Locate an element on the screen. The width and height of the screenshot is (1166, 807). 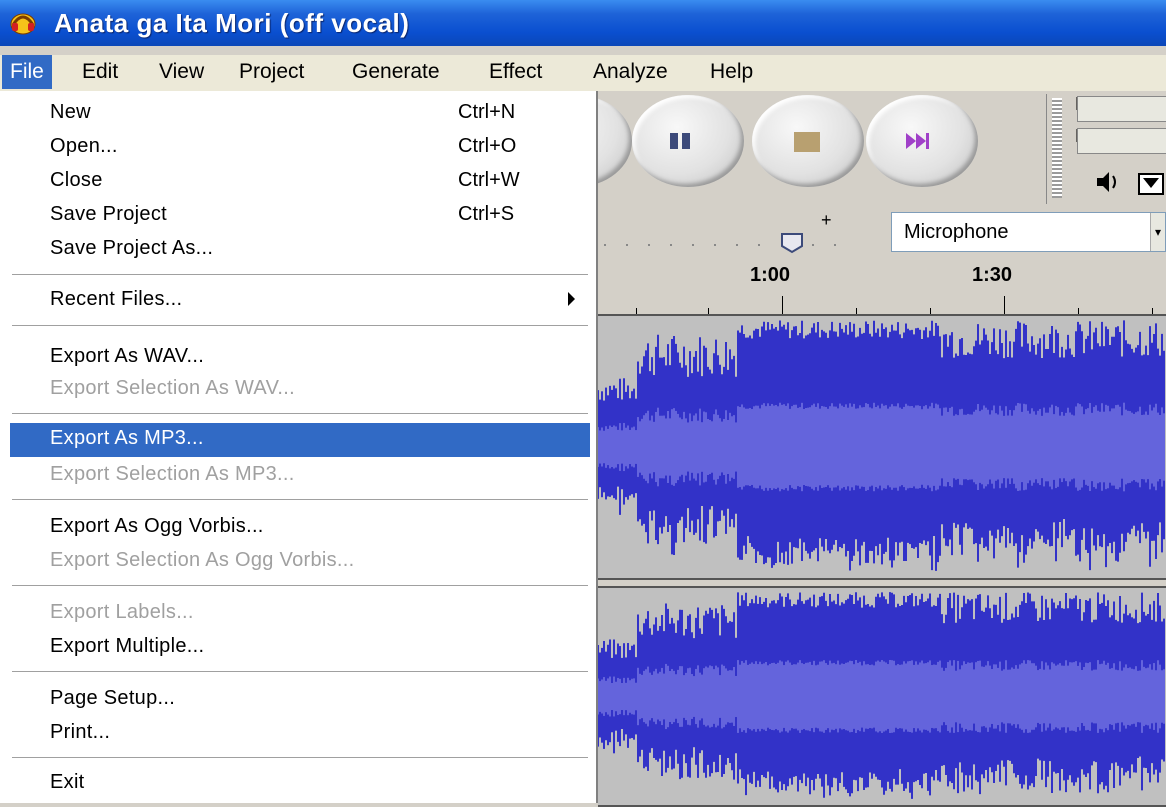
meter-left-bar is located at coordinates (1121, 109).